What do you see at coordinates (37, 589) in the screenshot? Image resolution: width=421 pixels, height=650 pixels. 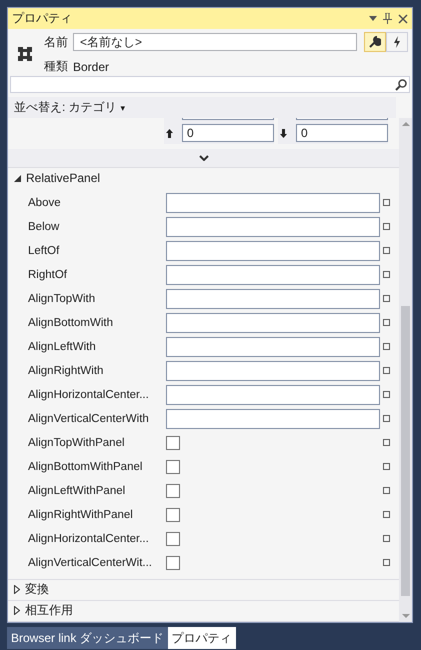 I see `category-header: 変換` at bounding box center [37, 589].